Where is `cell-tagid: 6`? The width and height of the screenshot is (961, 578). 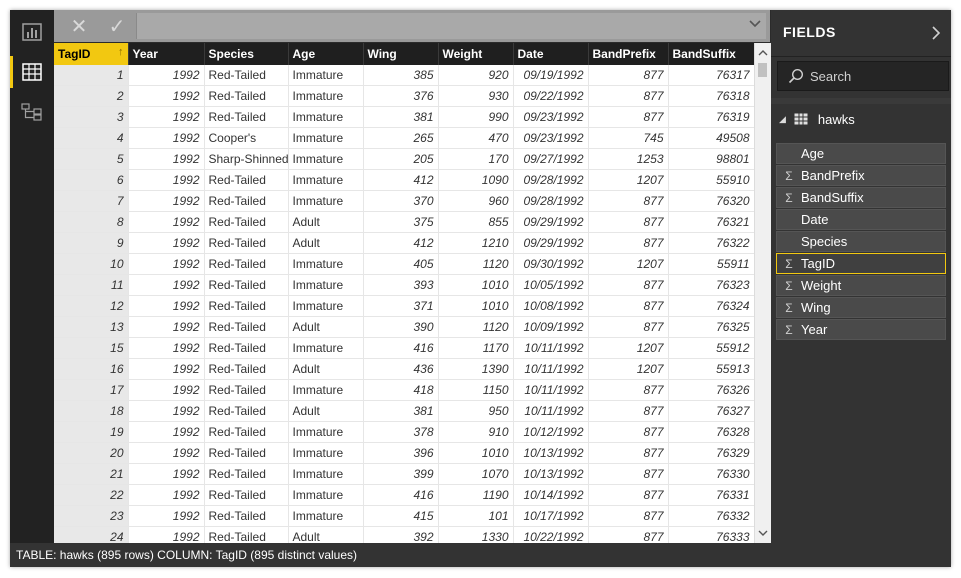 cell-tagid: 6 is located at coordinates (91, 180).